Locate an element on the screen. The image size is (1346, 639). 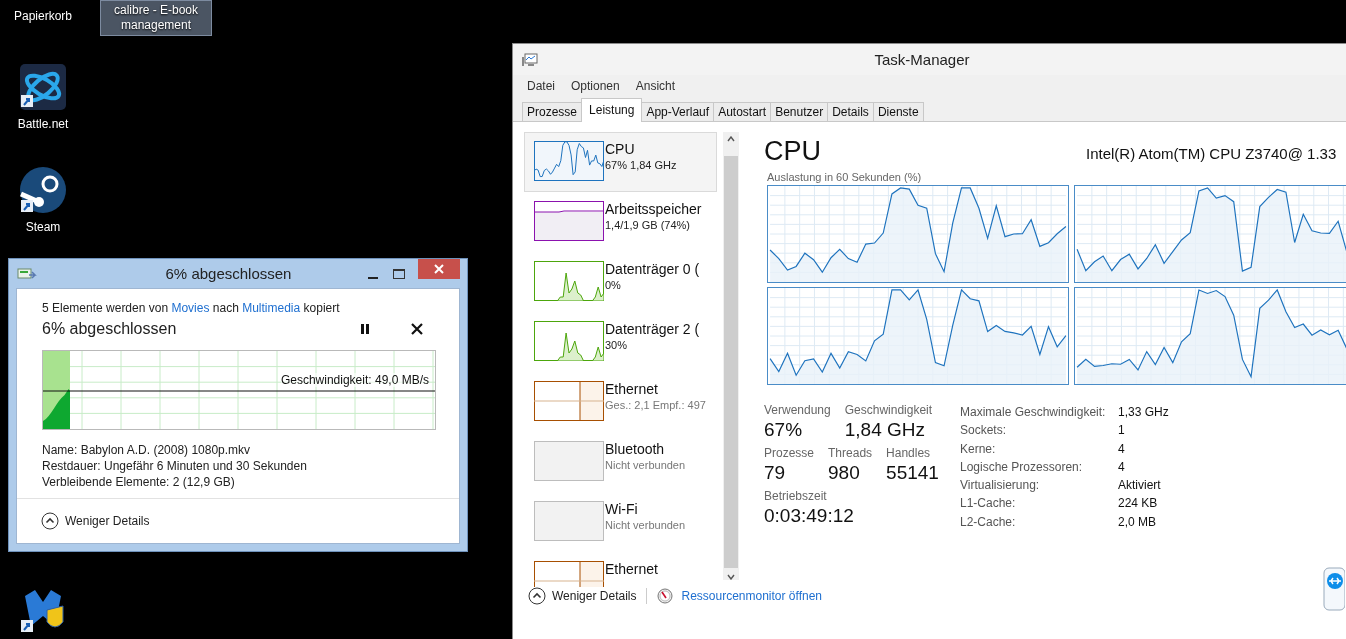
property-value: 2,0 MB is located at coordinates (1137, 522).